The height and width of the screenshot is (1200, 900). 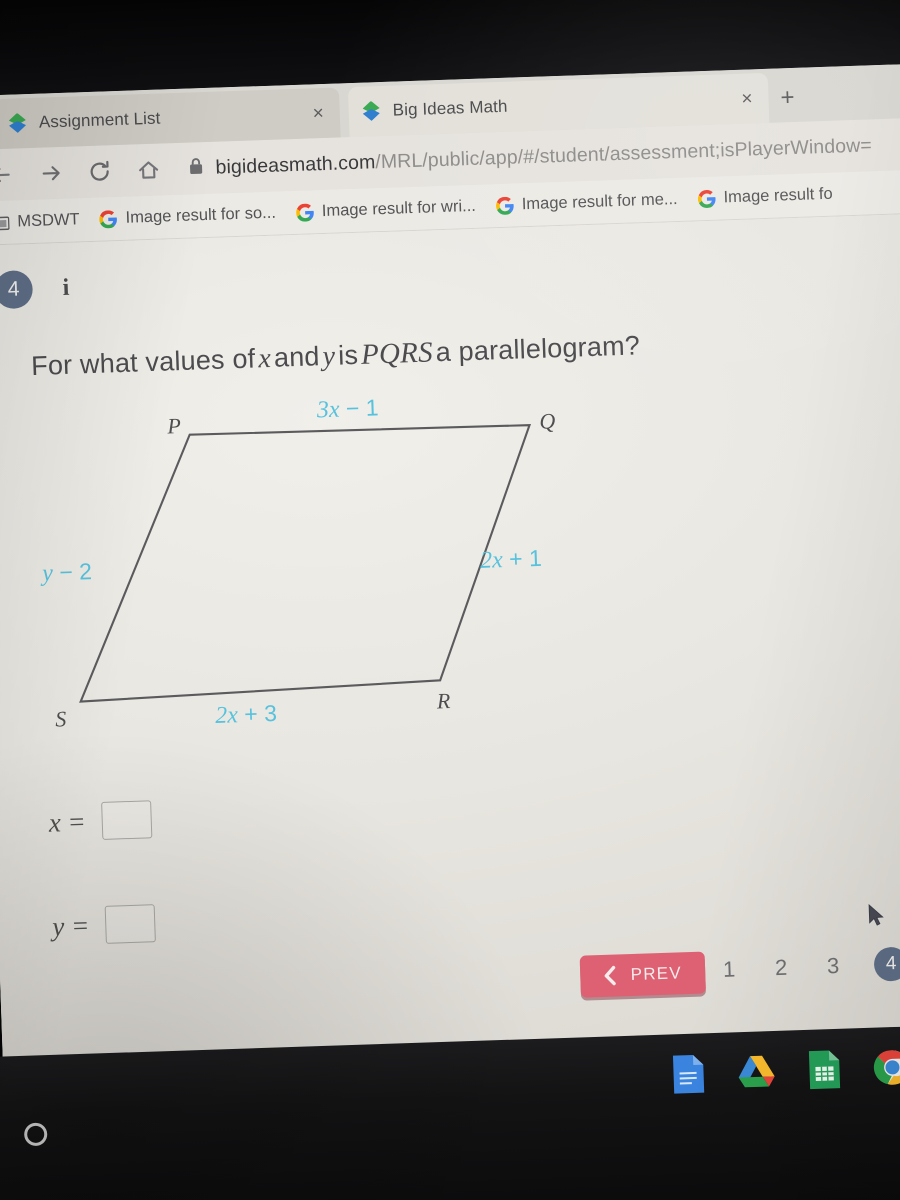 I want to click on answer-fields: x = y =, so click(x=103, y=905).